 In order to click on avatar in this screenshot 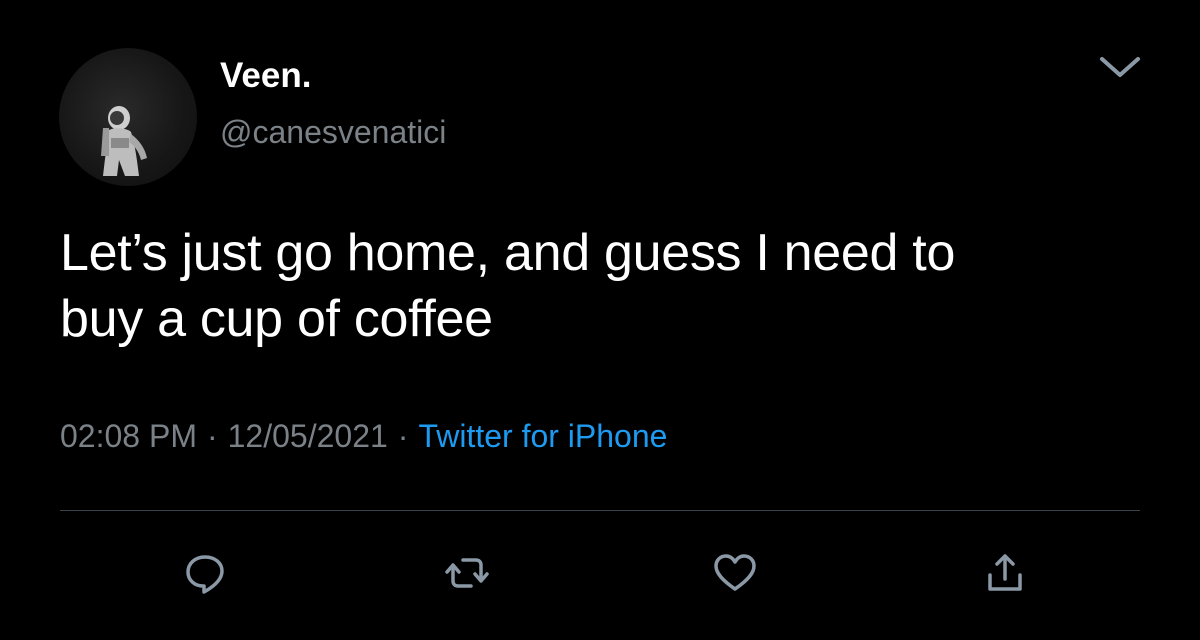, I will do `click(128, 117)`.